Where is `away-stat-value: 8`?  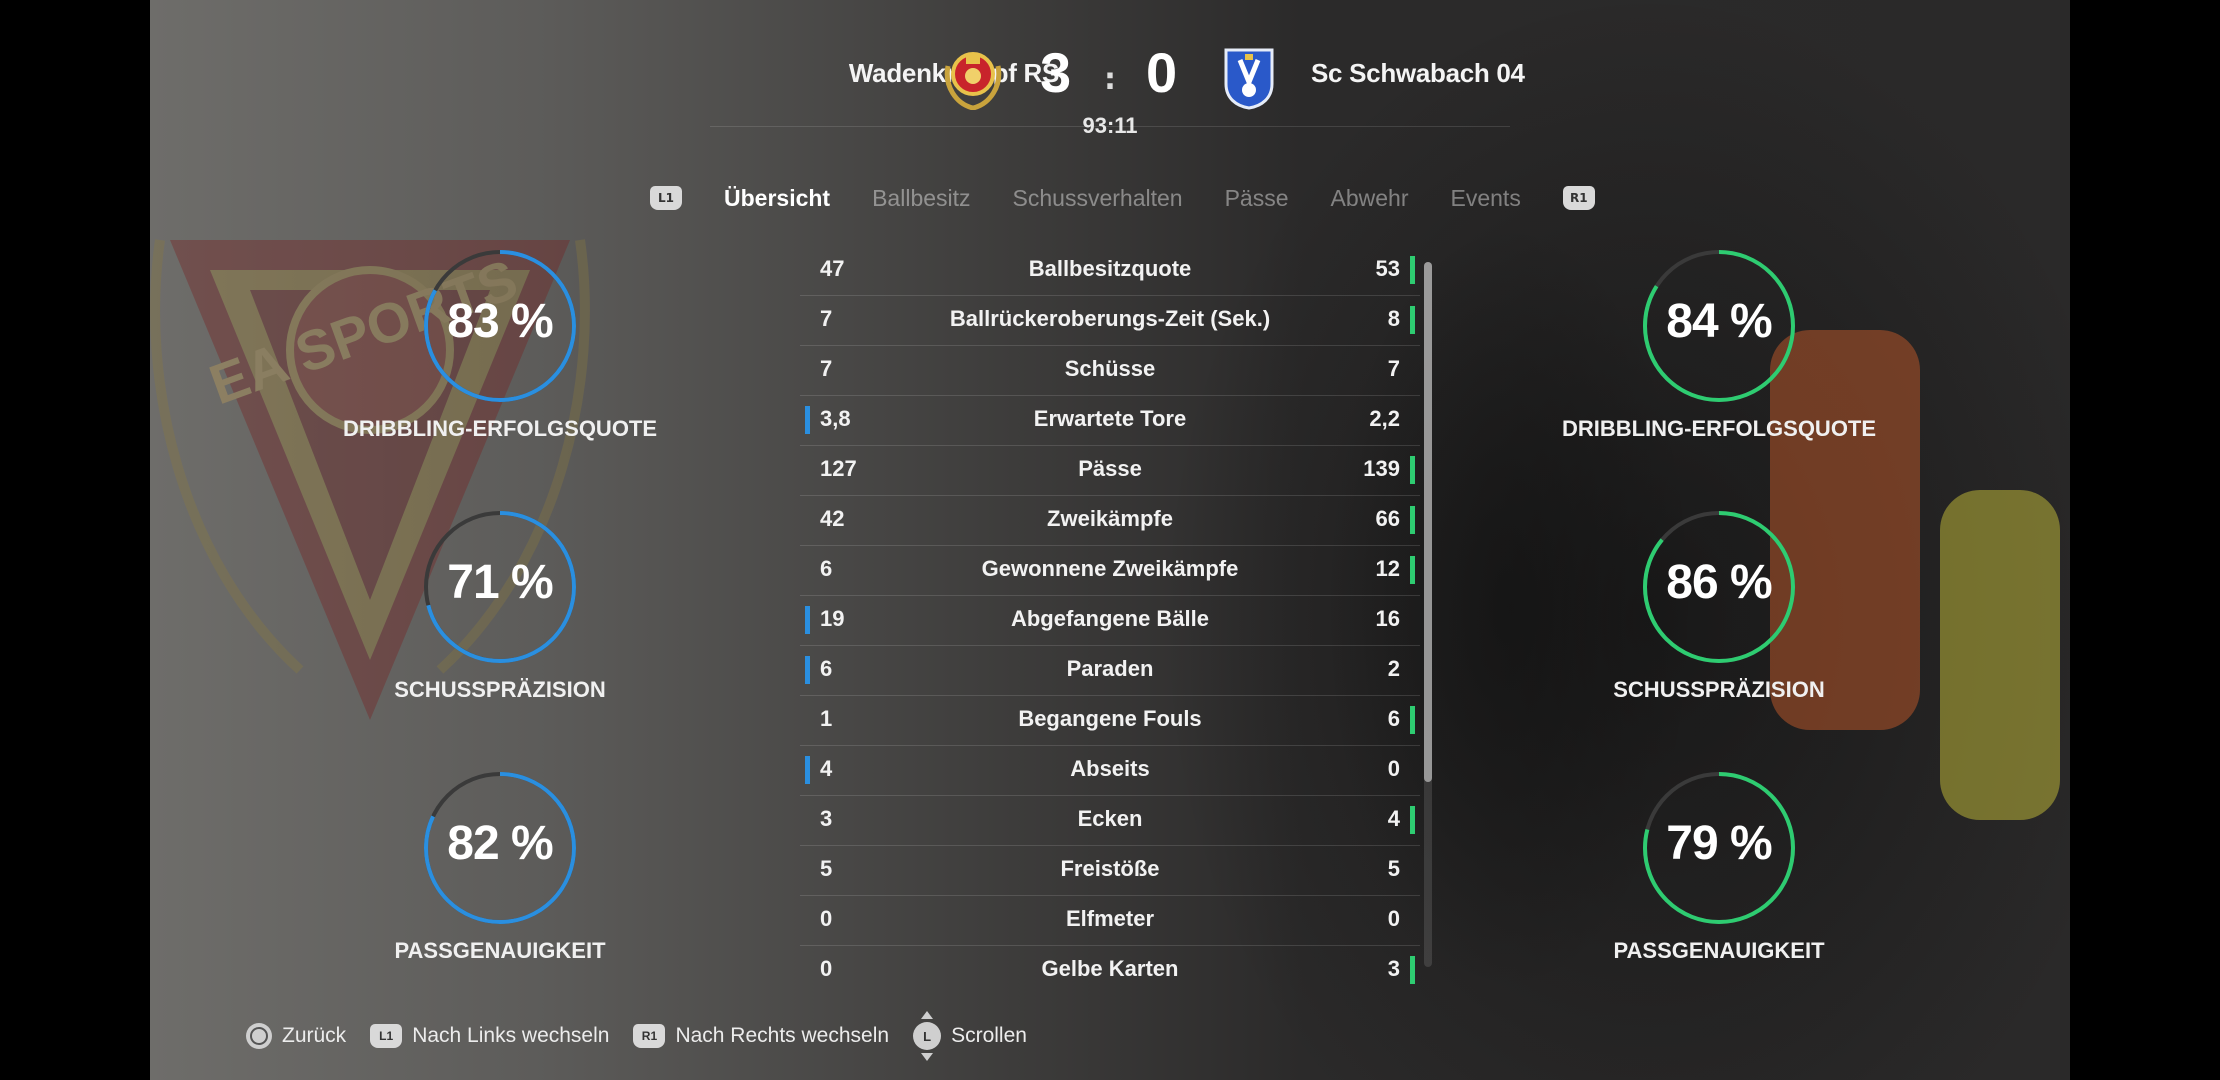
away-stat-value: 8 is located at coordinates (1393, 318).